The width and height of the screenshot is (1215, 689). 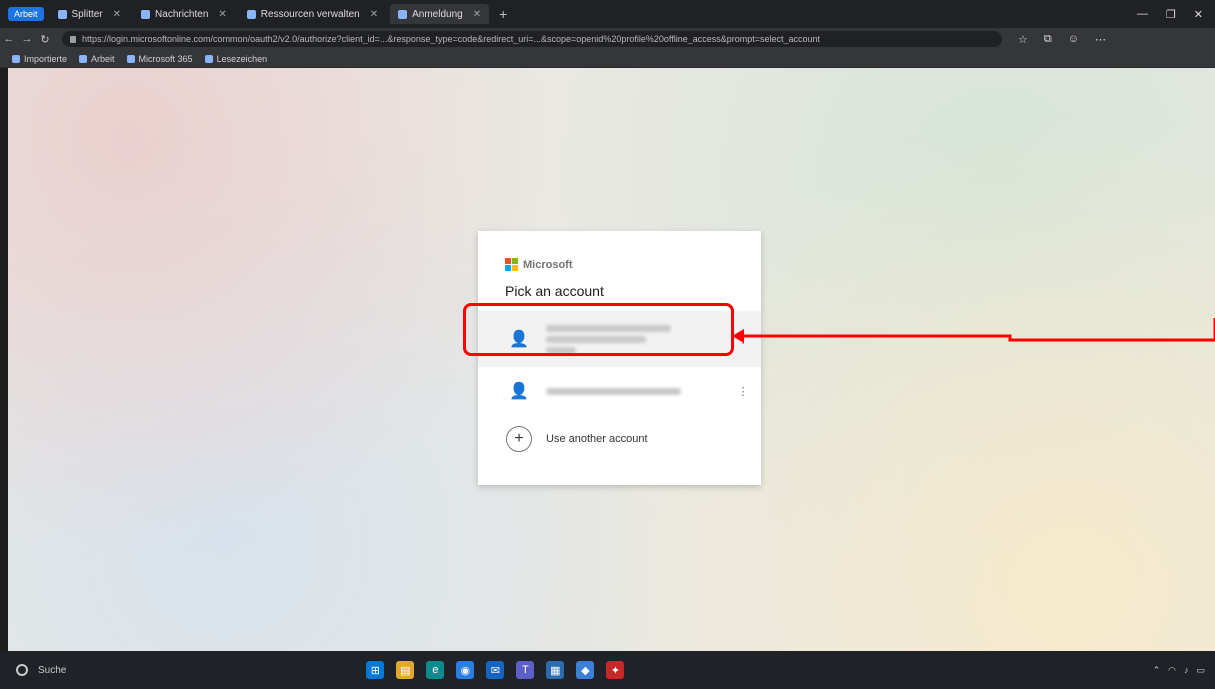 What do you see at coordinates (73, 39) in the screenshot?
I see `lock-icon` at bounding box center [73, 39].